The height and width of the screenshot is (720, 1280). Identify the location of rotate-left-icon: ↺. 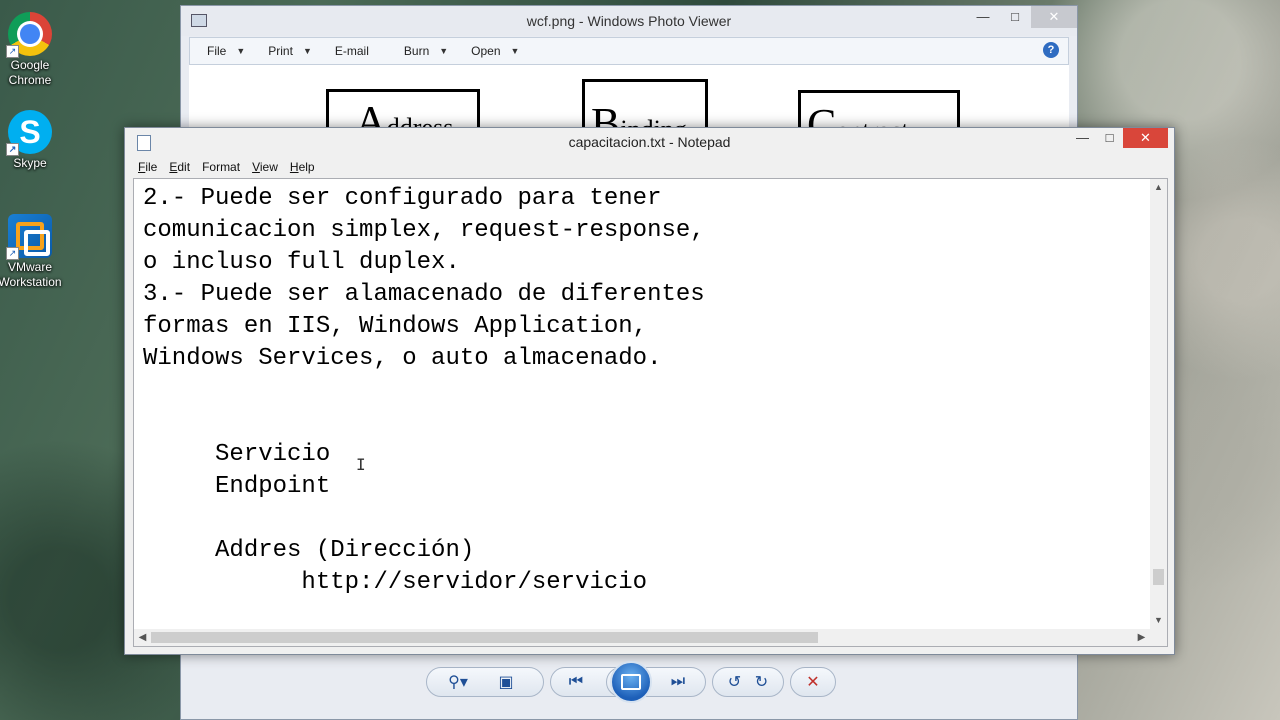
(734, 682).